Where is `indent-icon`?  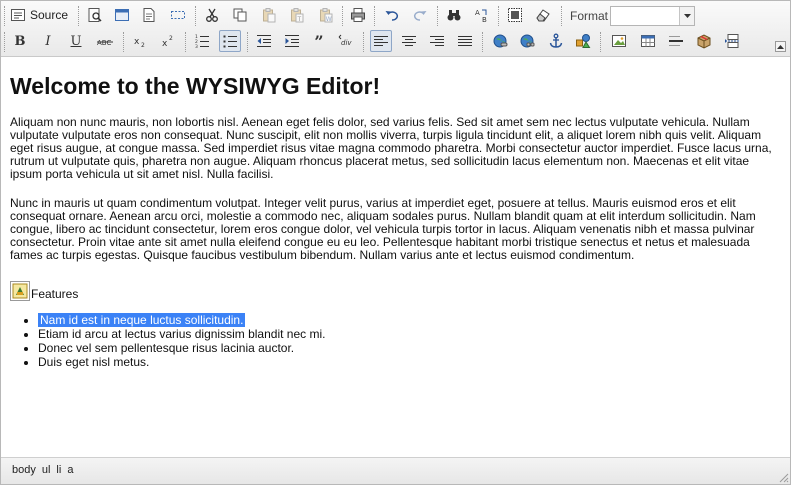 indent-icon is located at coordinates (292, 41).